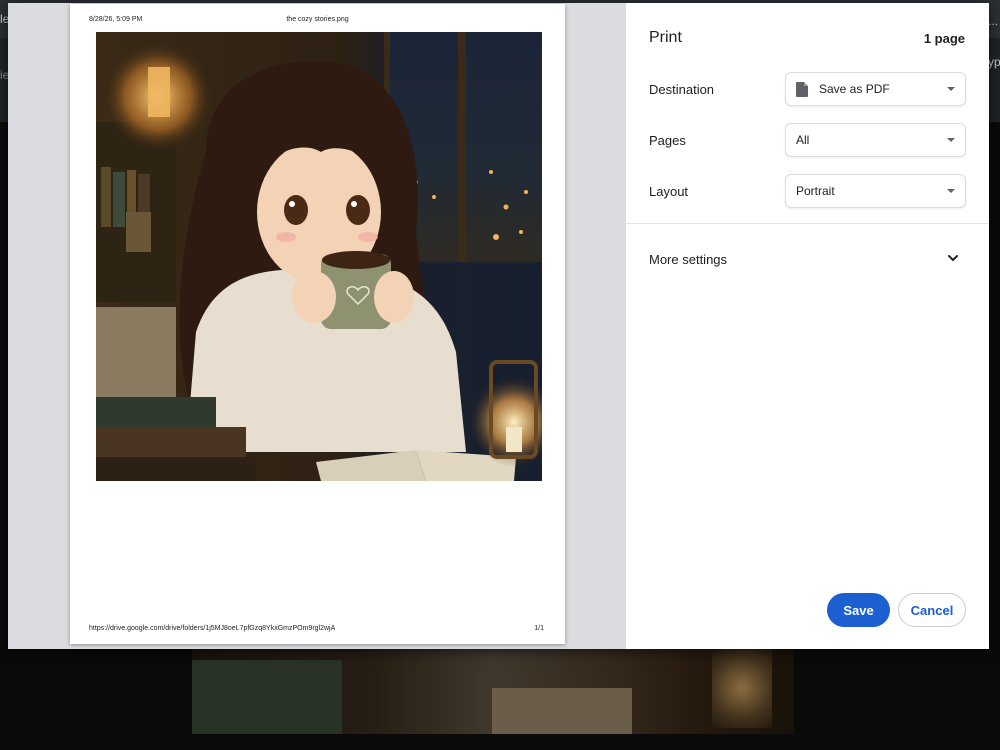  I want to click on more-settings-label: More settings, so click(688, 259).